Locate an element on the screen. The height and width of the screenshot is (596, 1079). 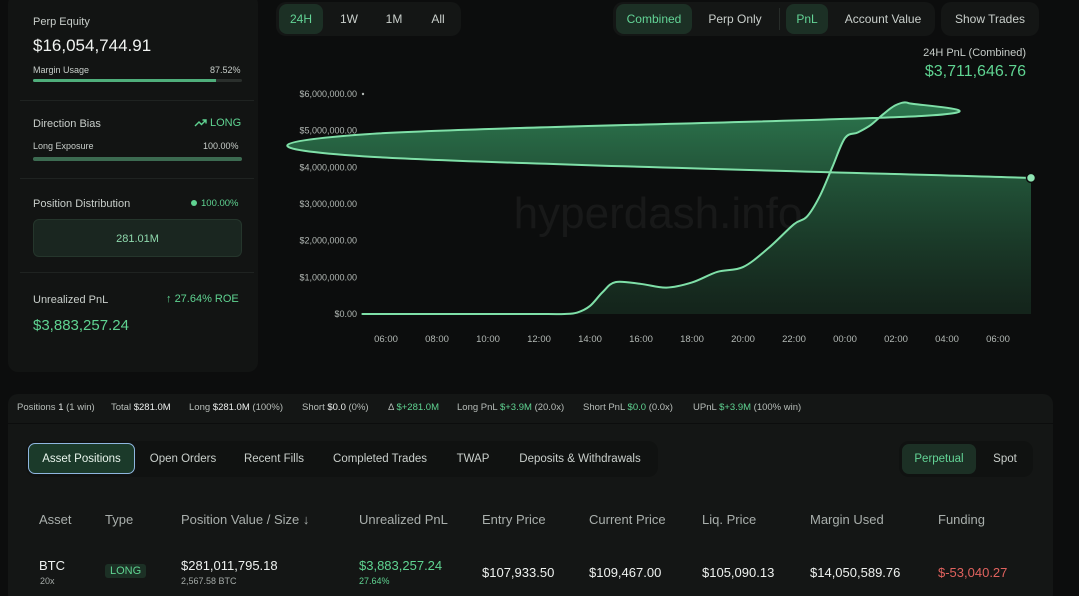
watermark: hyperdash.info is located at coordinates (658, 213).